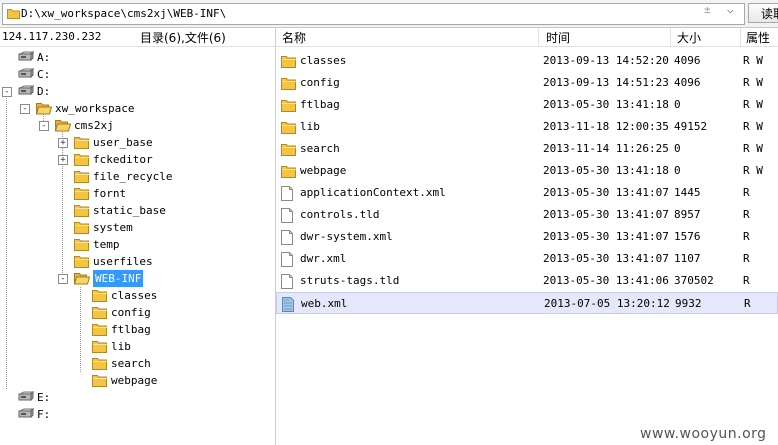 The width and height of the screenshot is (778, 445). I want to click on file-time: 2013-05-30 13:41:06, so click(606, 280).